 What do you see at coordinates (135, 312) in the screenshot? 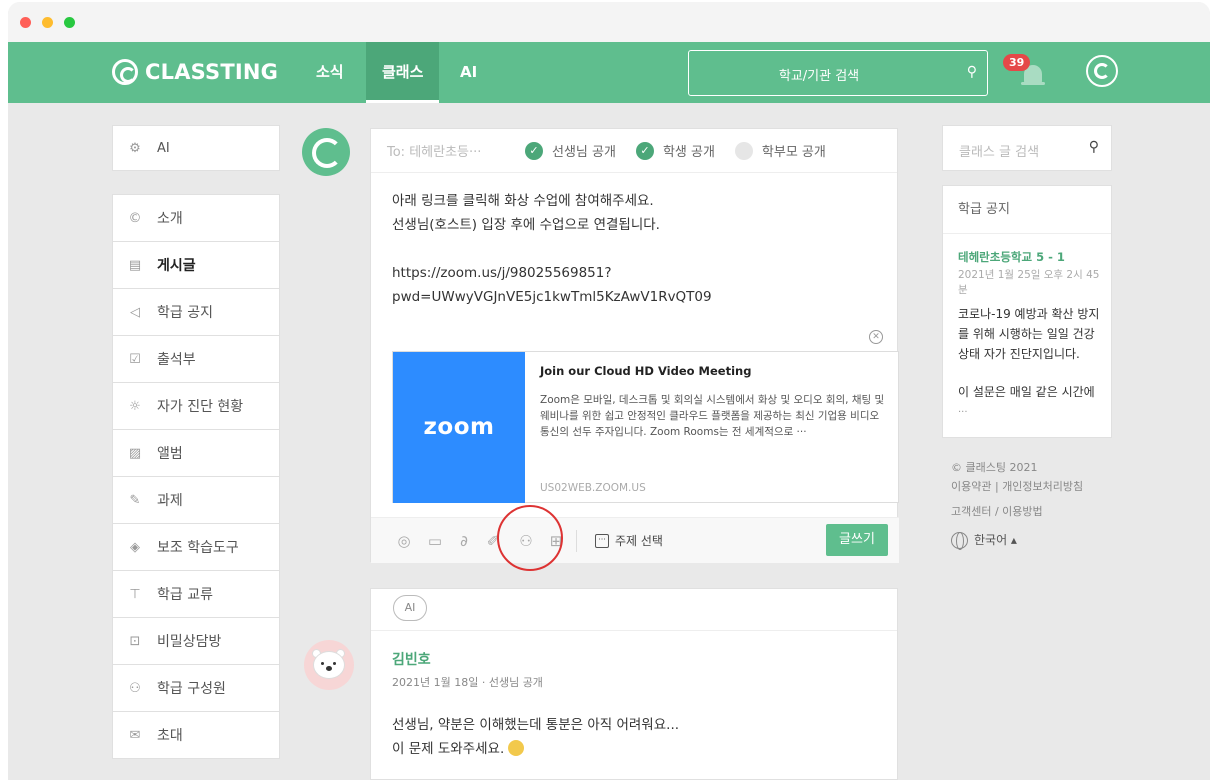
I see `megaphone-icon: ◁` at bounding box center [135, 312].